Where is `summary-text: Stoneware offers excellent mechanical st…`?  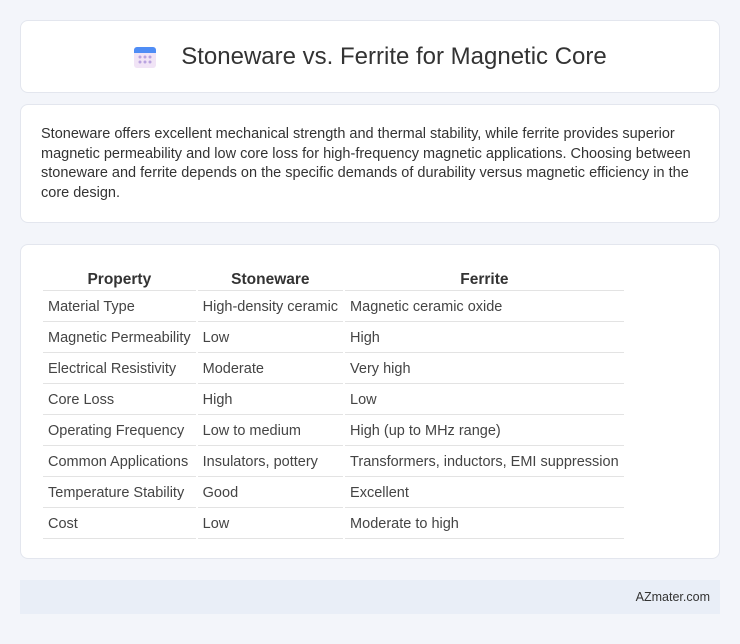 summary-text: Stoneware offers excellent mechanical st… is located at coordinates (366, 163).